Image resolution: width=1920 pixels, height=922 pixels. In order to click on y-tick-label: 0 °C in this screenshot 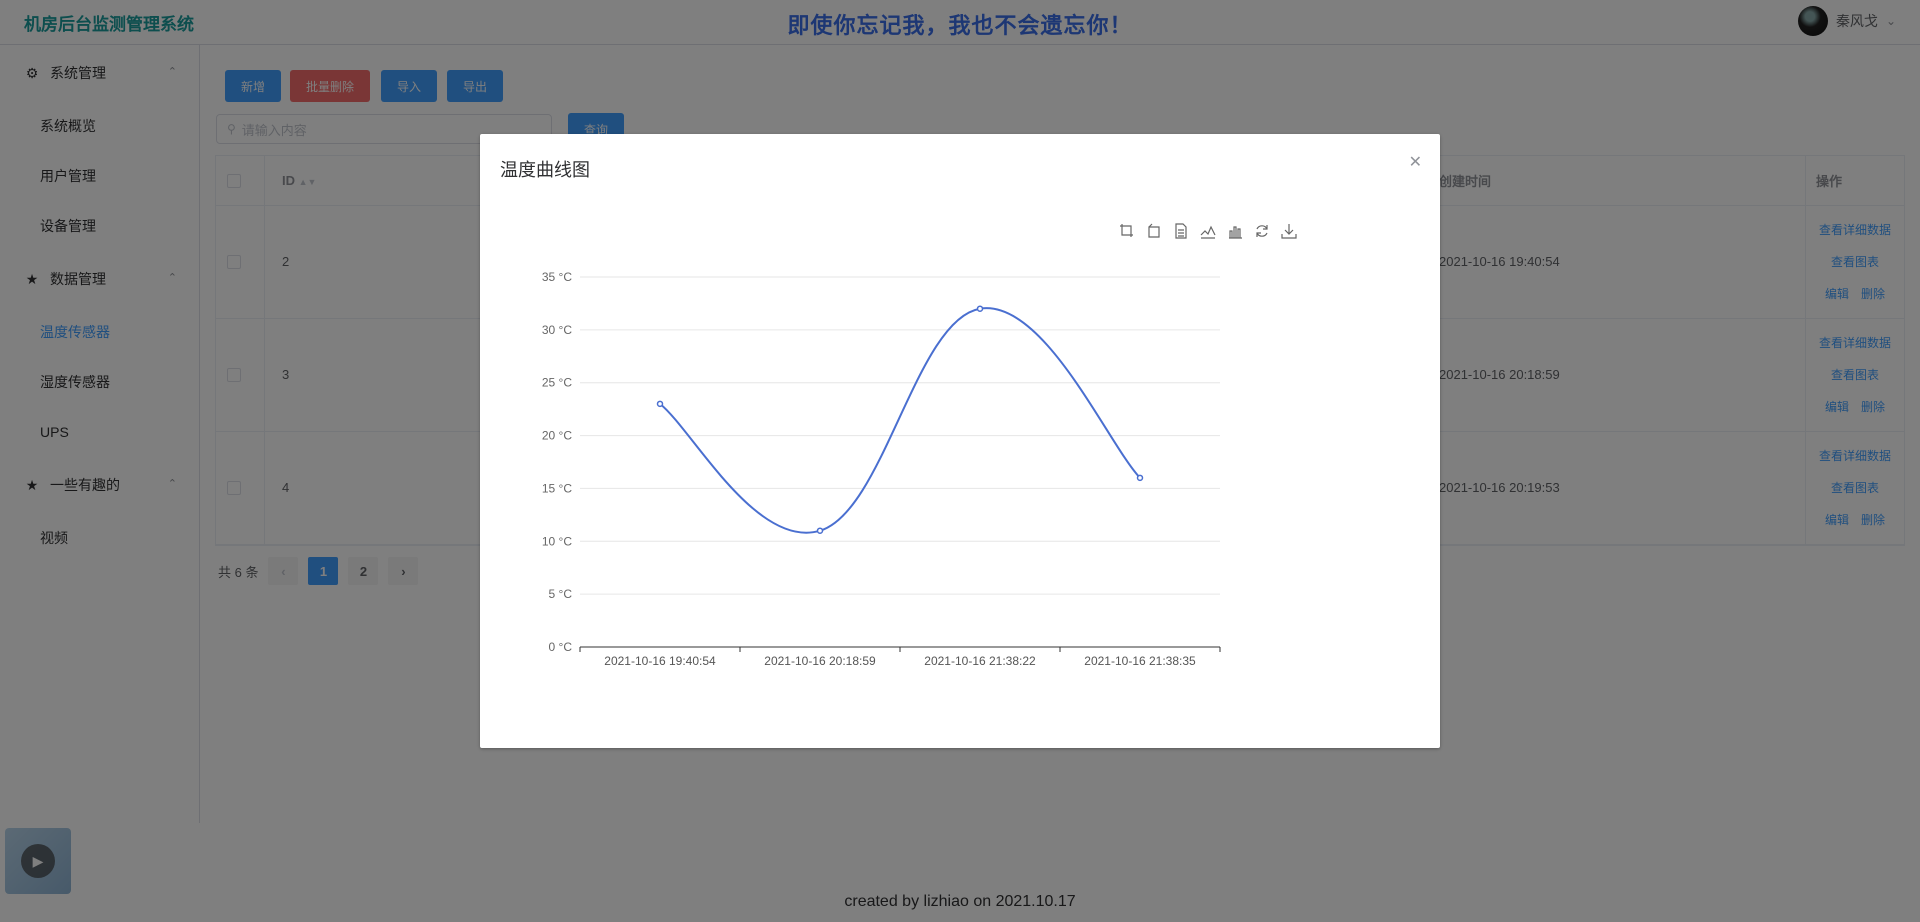, I will do `click(561, 647)`.